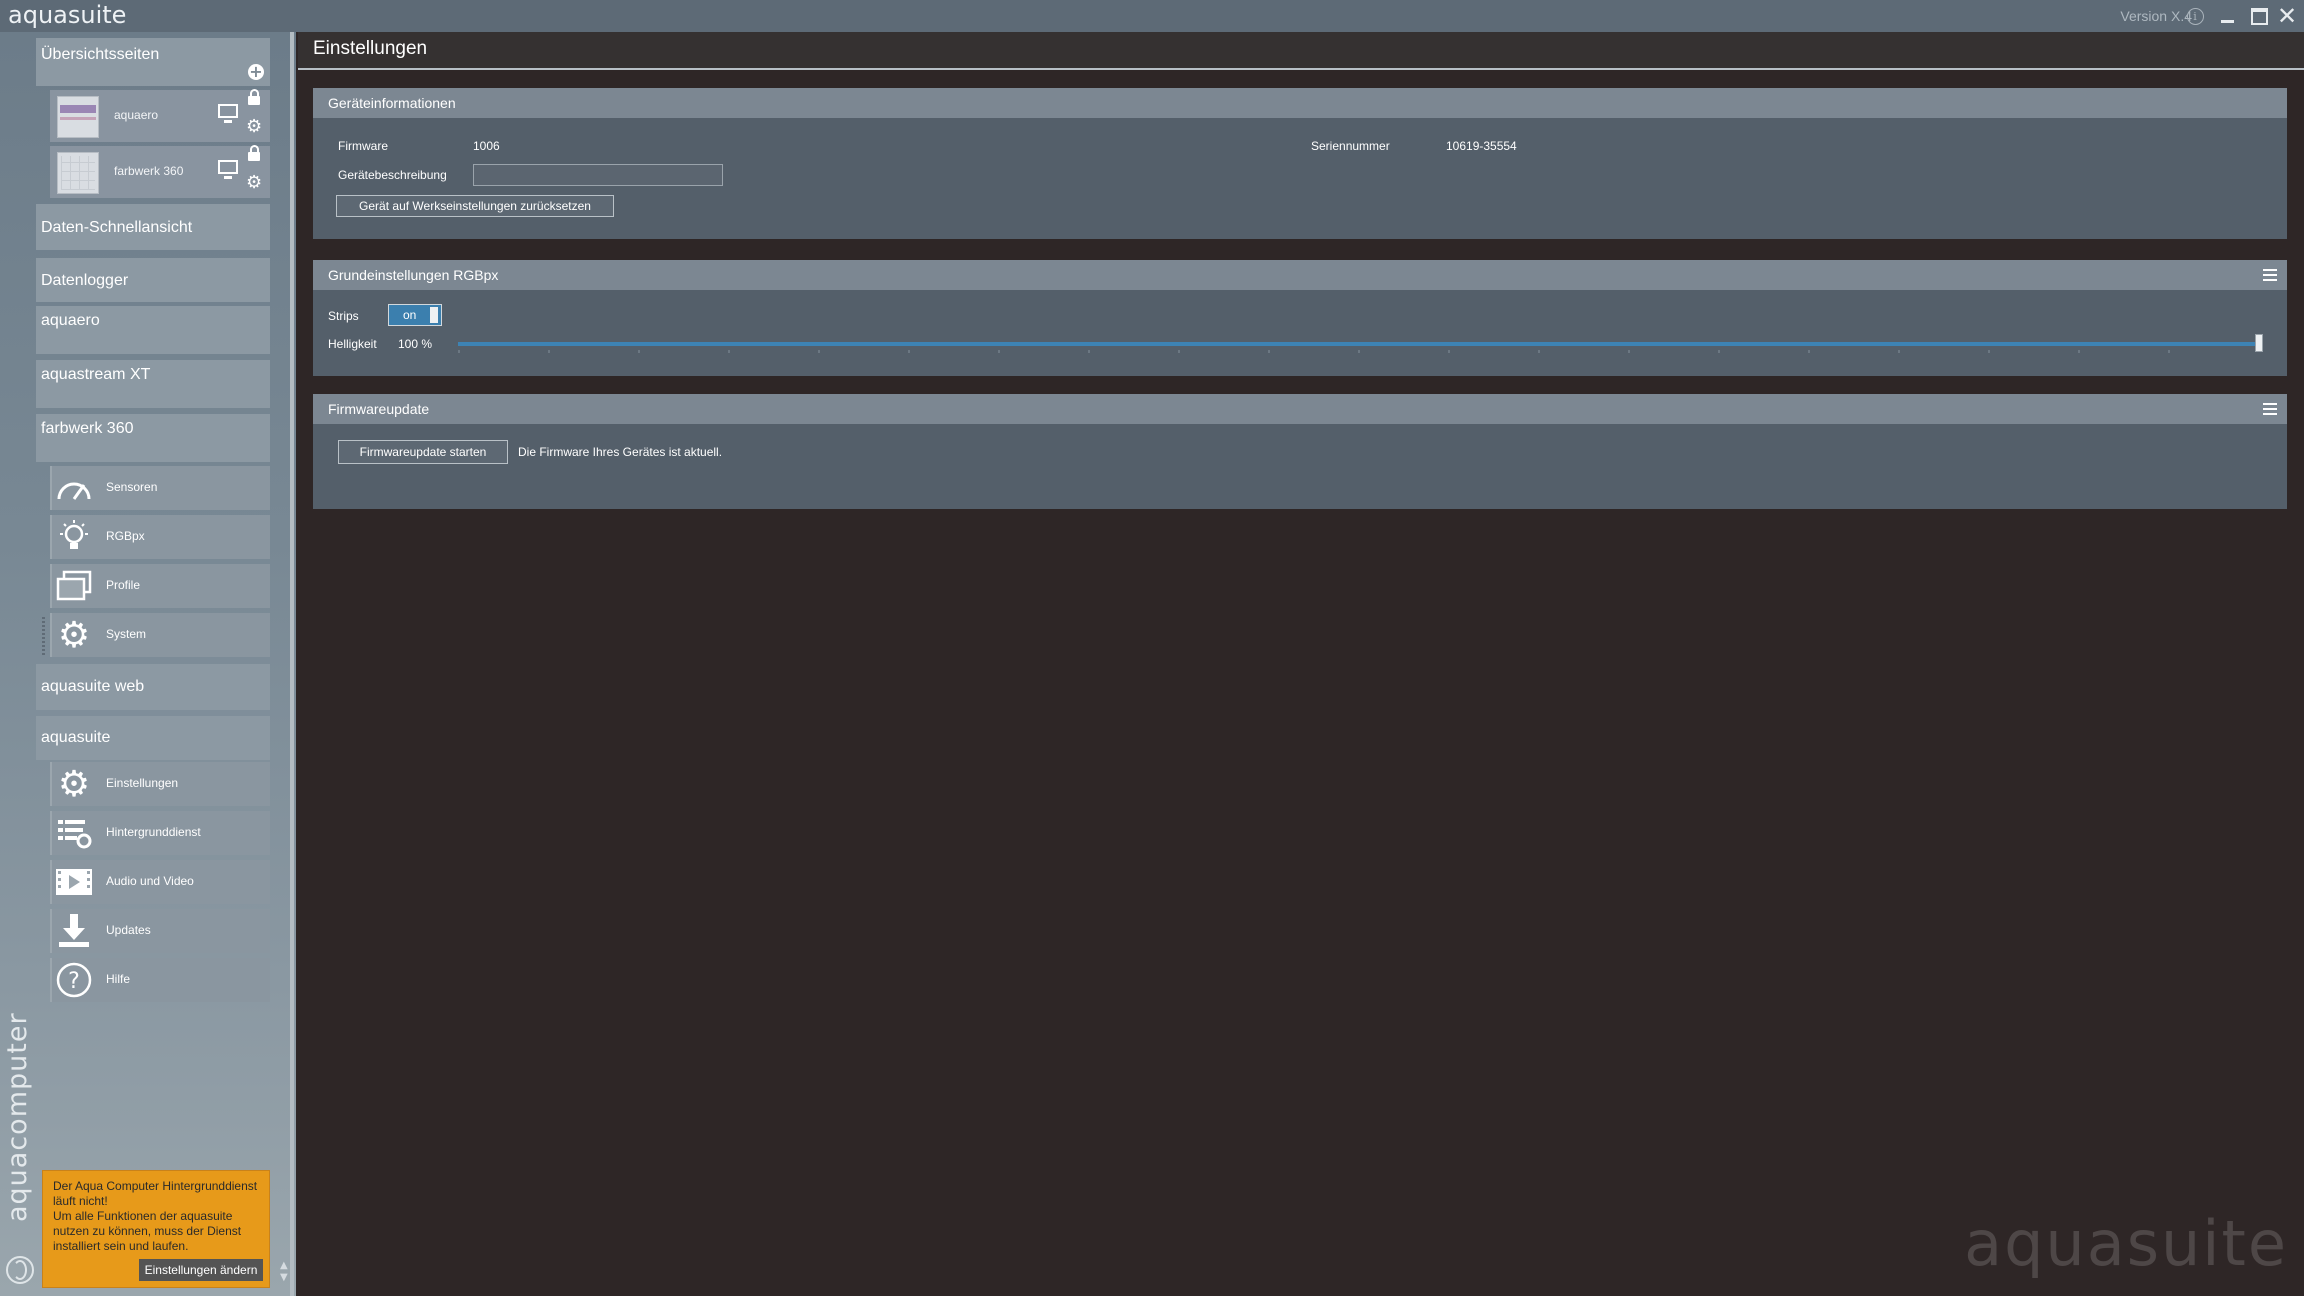  I want to click on maximize-icon, so click(2259, 16).